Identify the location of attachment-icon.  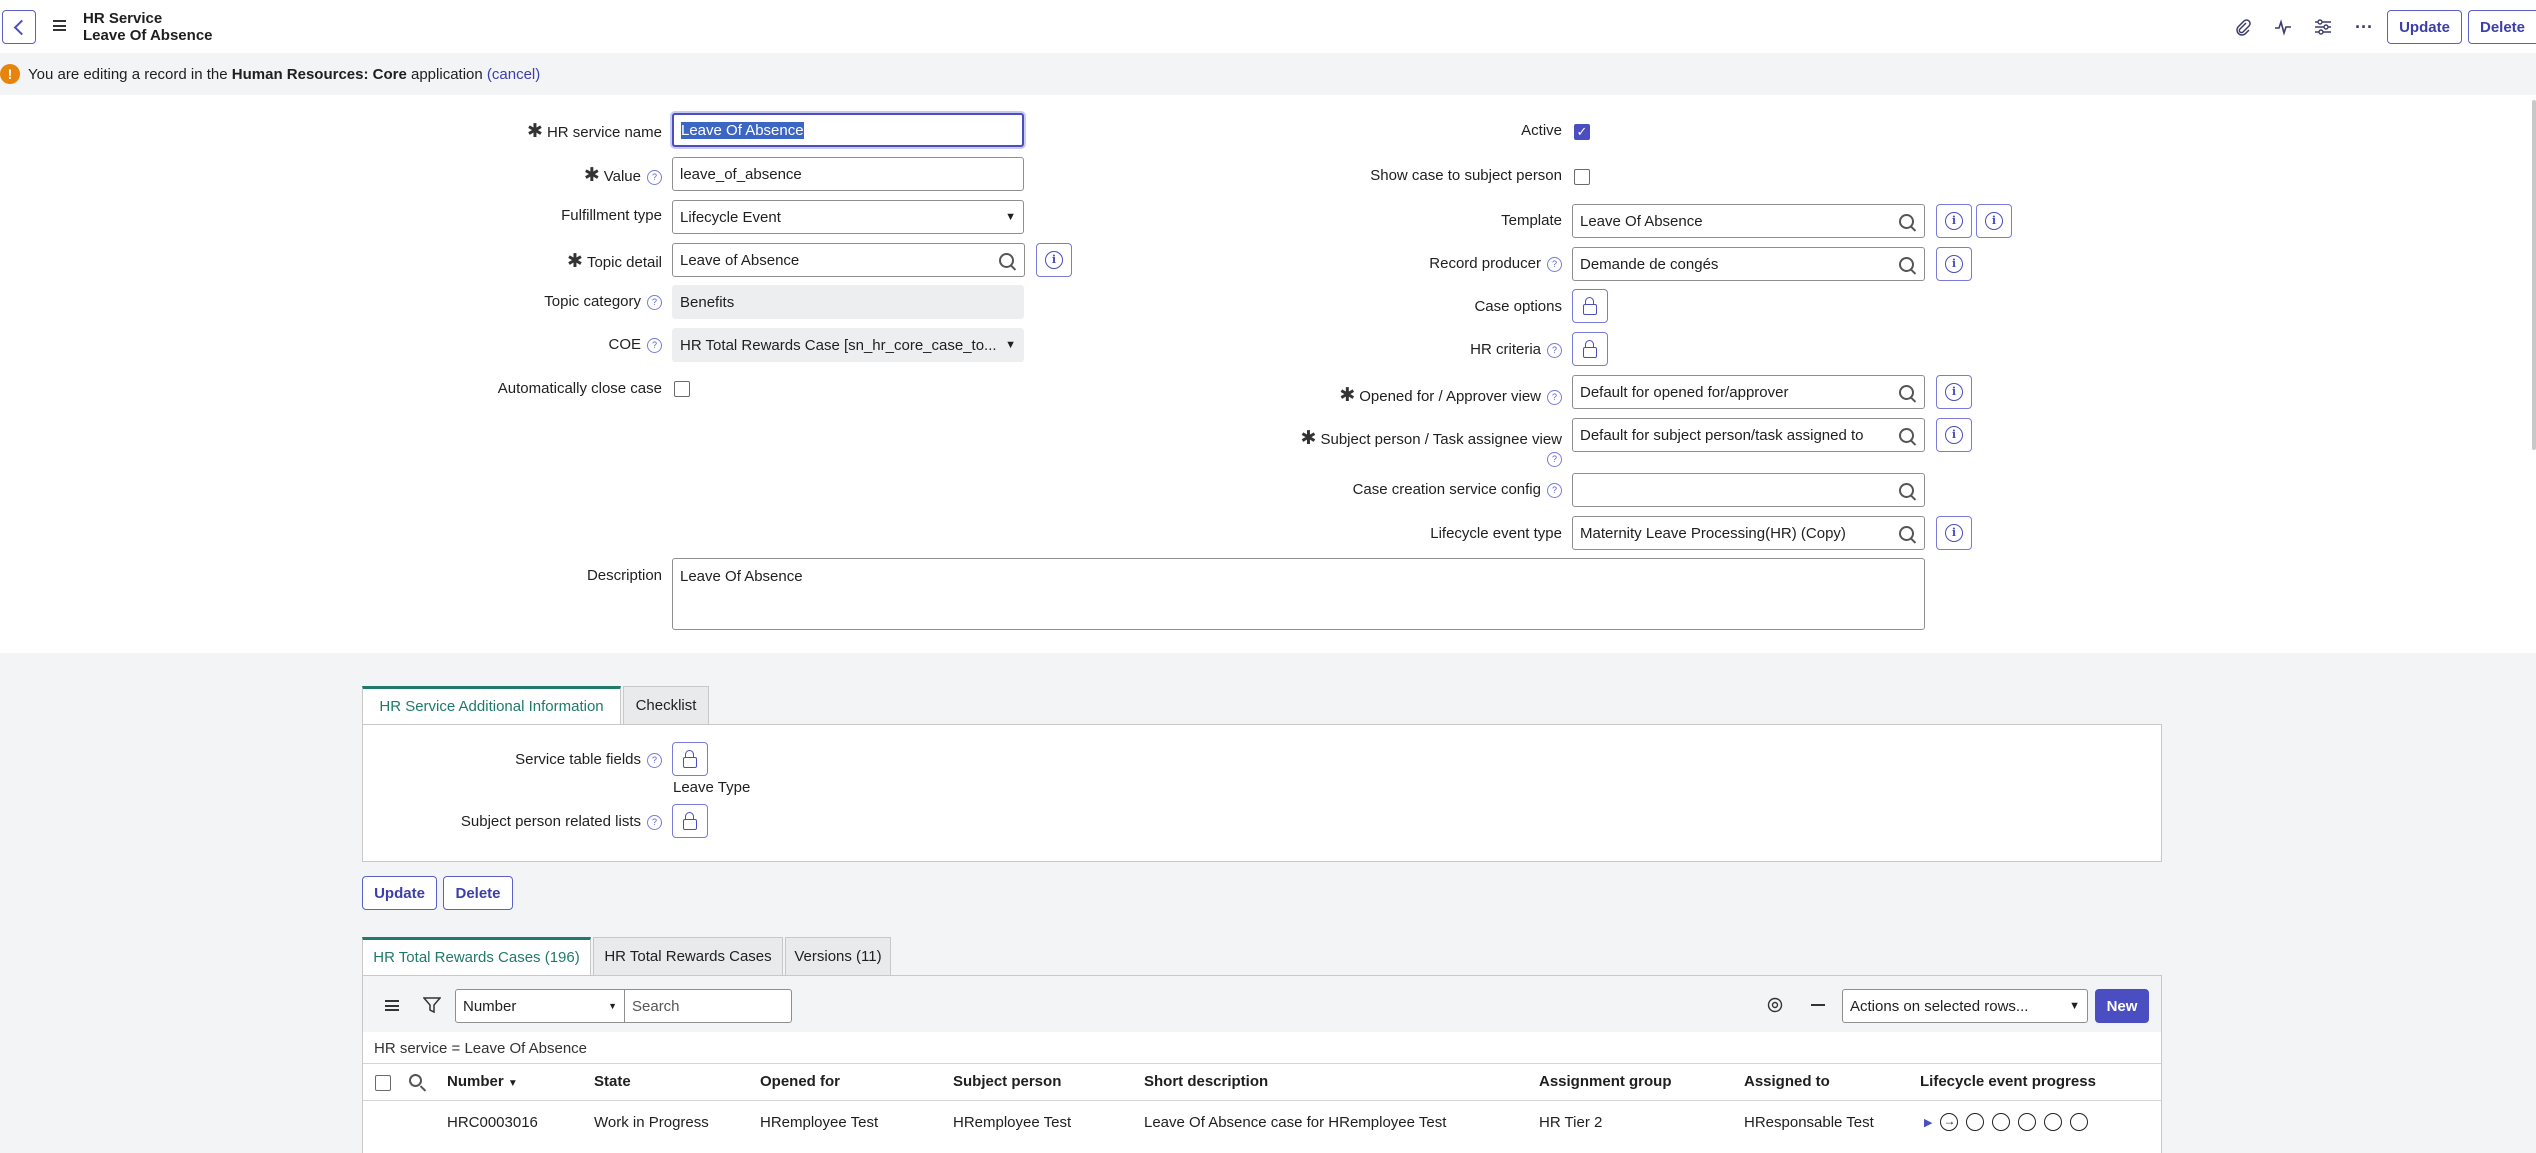
(2243, 27).